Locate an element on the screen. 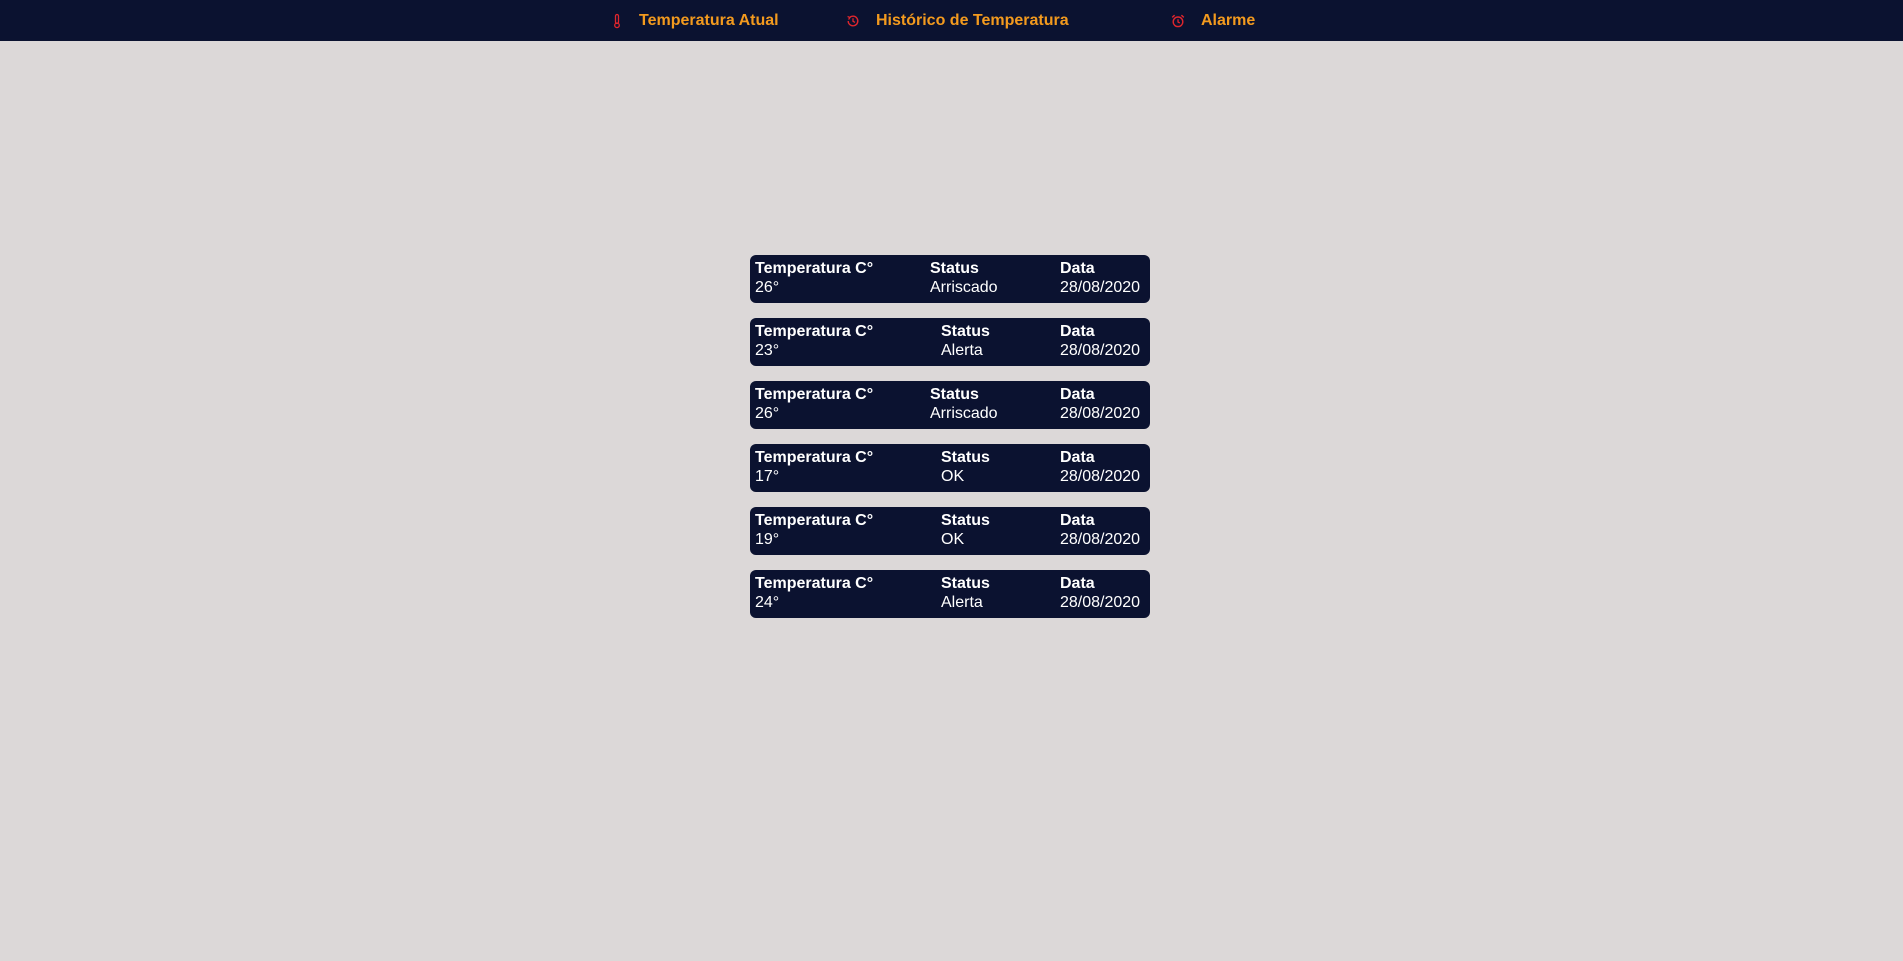 Image resolution: width=1903 pixels, height=961 pixels. temperature-value: 17° is located at coordinates (767, 476).